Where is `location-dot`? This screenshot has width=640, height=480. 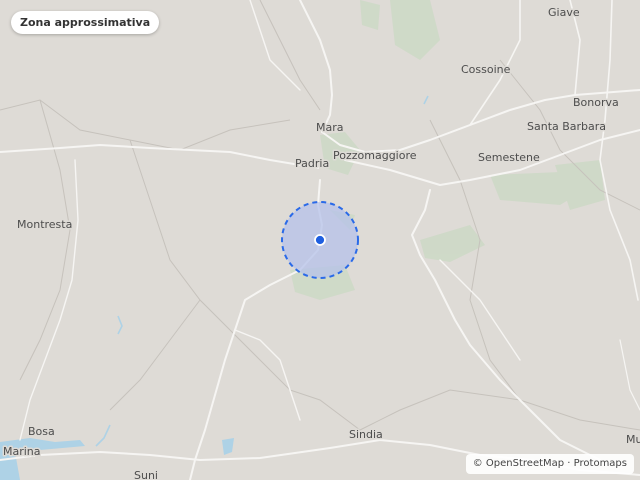
location-dot is located at coordinates (320, 240).